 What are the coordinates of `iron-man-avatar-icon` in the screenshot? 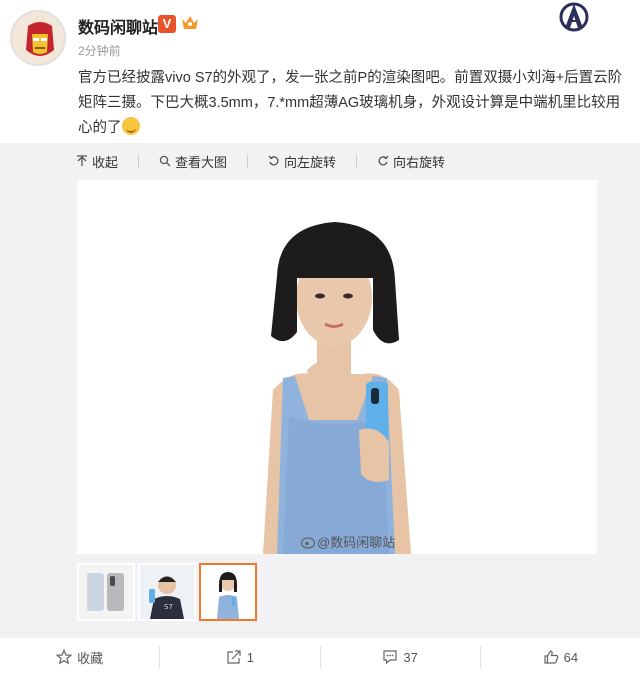 It's located at (38, 38).